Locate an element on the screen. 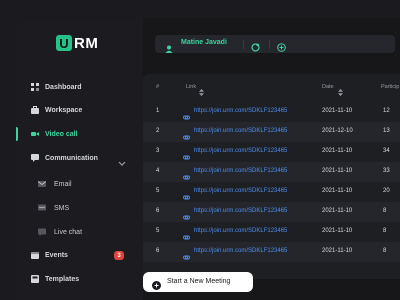  video-icon is located at coordinates (35, 134).